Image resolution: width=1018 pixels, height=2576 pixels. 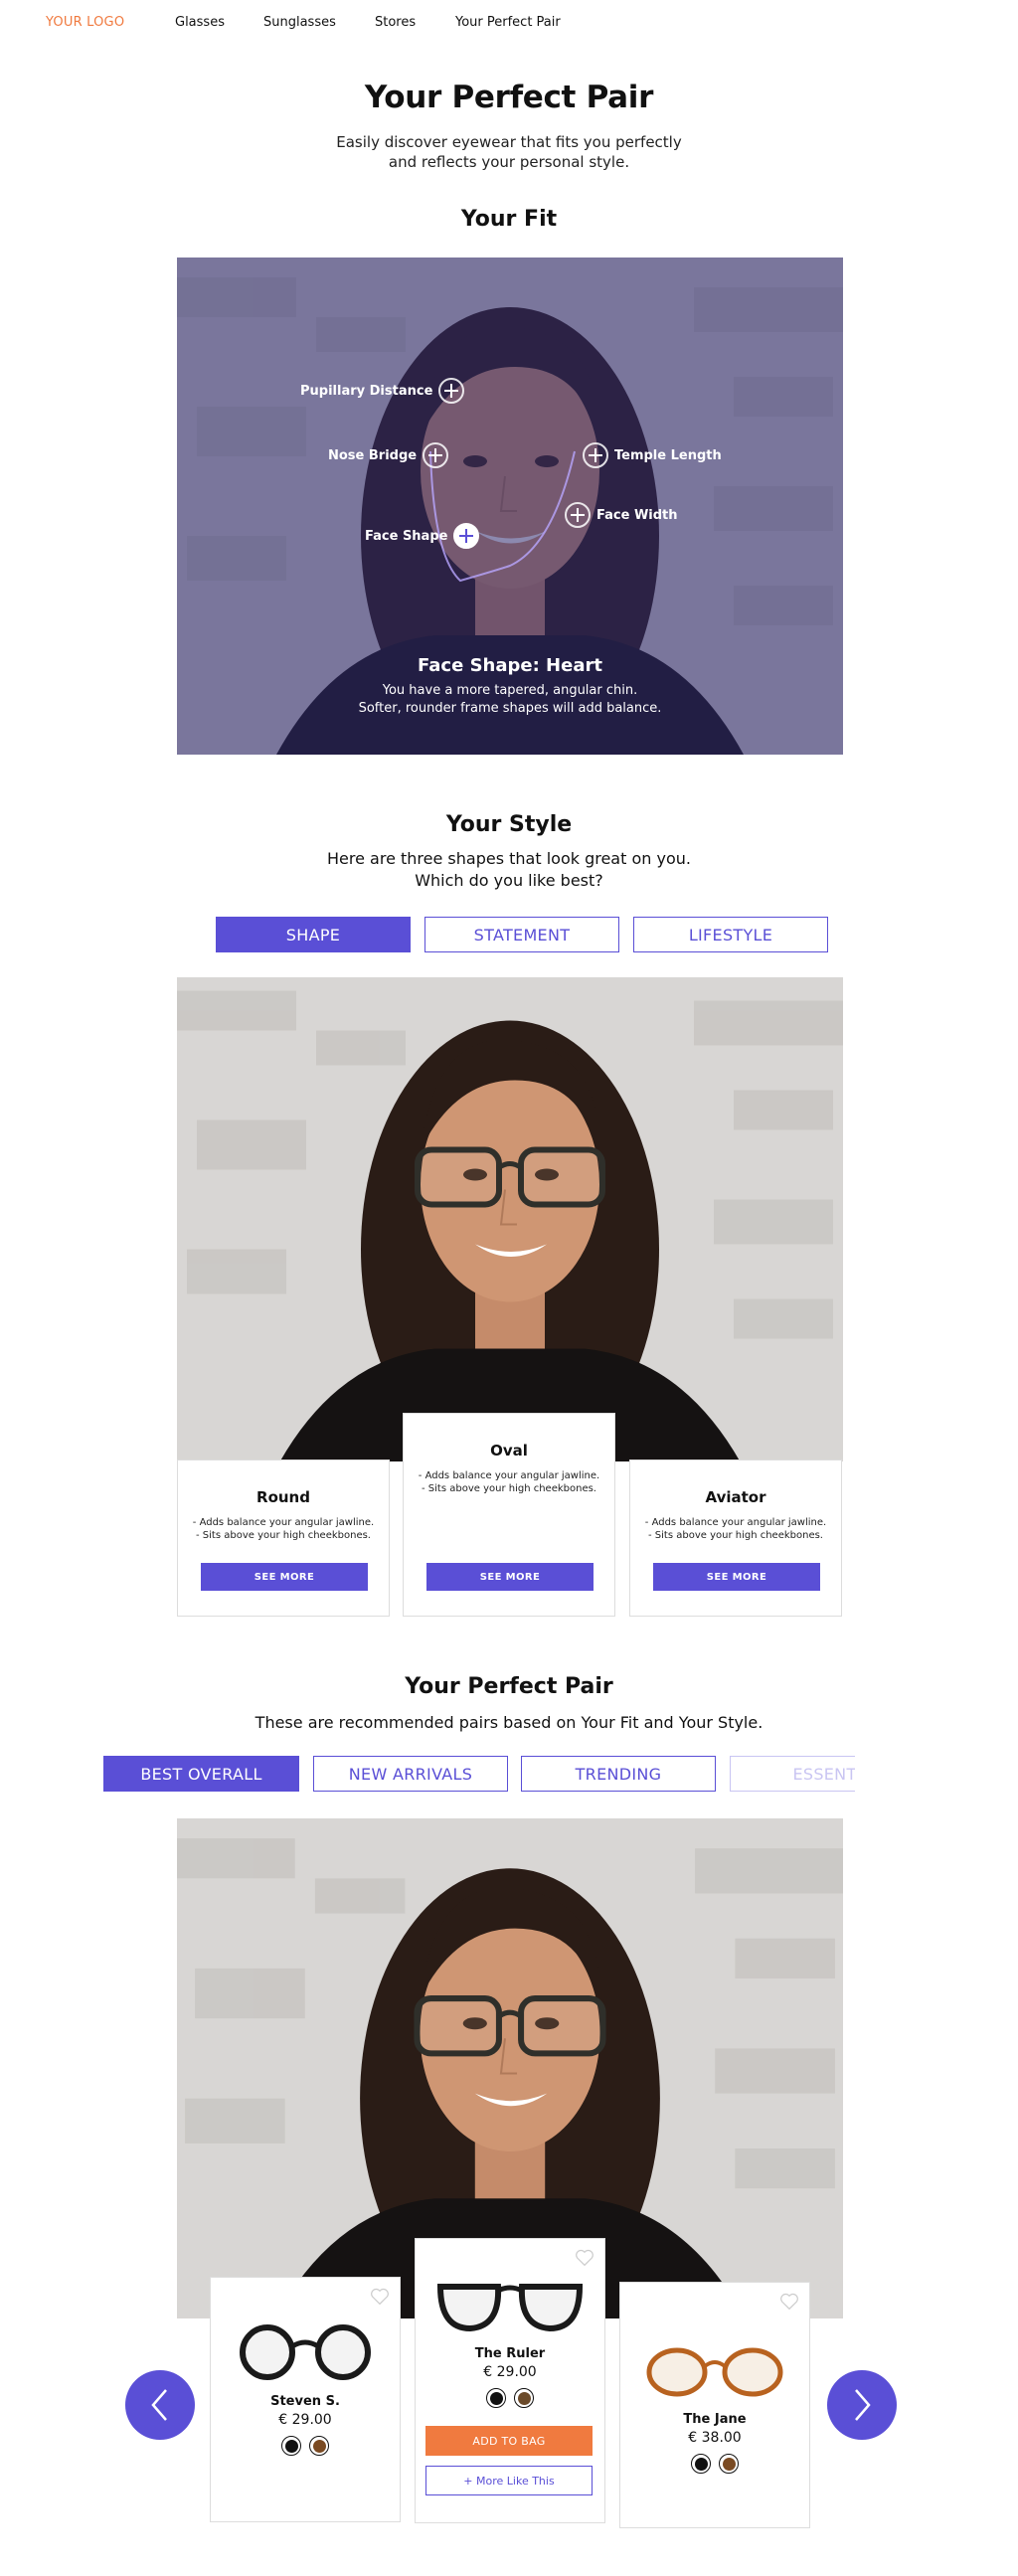 I want to click on carousel-prev-button, so click(x=160, y=2405).